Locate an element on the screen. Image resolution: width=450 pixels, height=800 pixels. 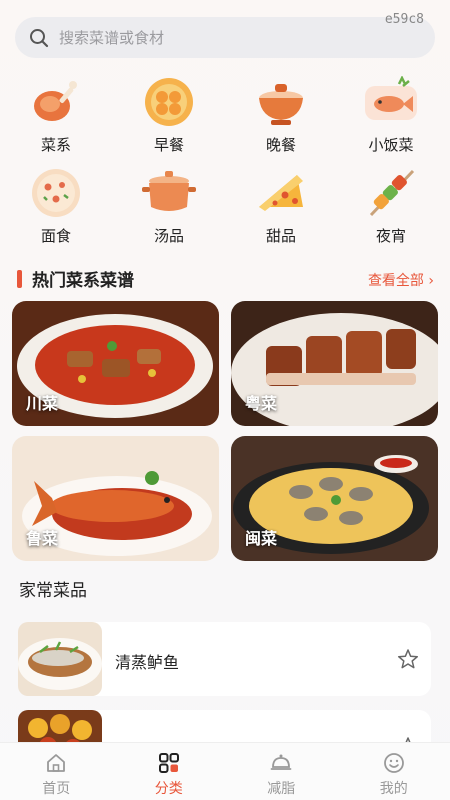
star-icon is located at coordinates (408, 659).